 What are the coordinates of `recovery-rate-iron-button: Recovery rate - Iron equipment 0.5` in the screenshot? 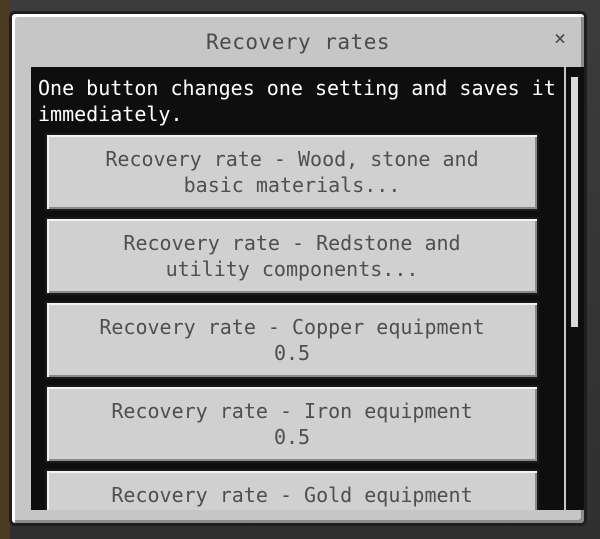 It's located at (292, 424).